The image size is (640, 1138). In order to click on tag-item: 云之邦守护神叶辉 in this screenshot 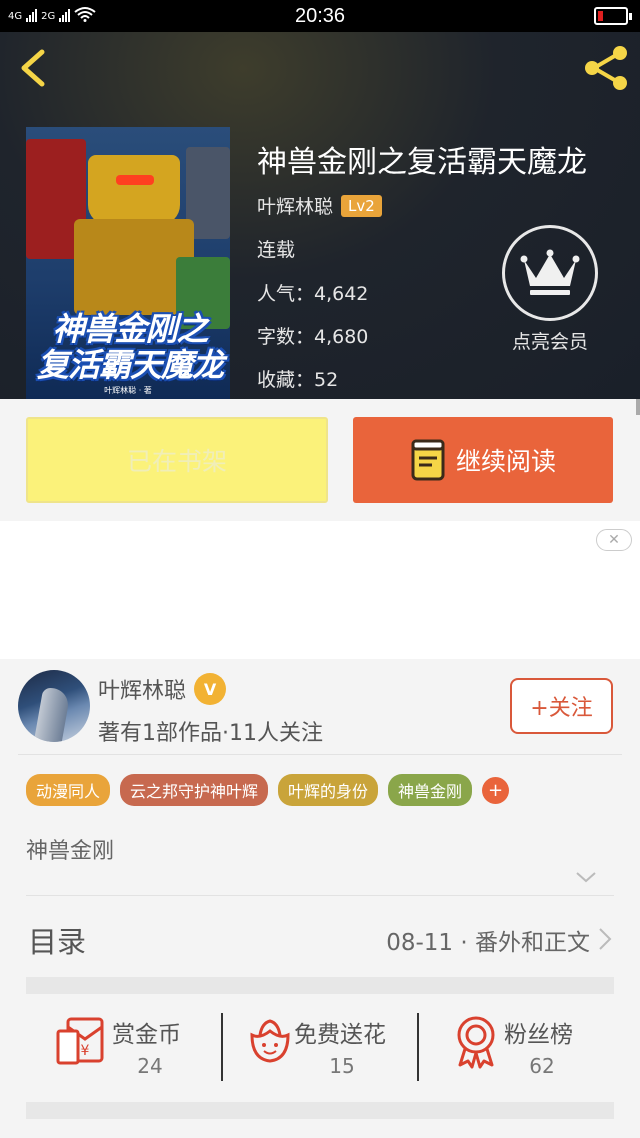, I will do `click(194, 790)`.